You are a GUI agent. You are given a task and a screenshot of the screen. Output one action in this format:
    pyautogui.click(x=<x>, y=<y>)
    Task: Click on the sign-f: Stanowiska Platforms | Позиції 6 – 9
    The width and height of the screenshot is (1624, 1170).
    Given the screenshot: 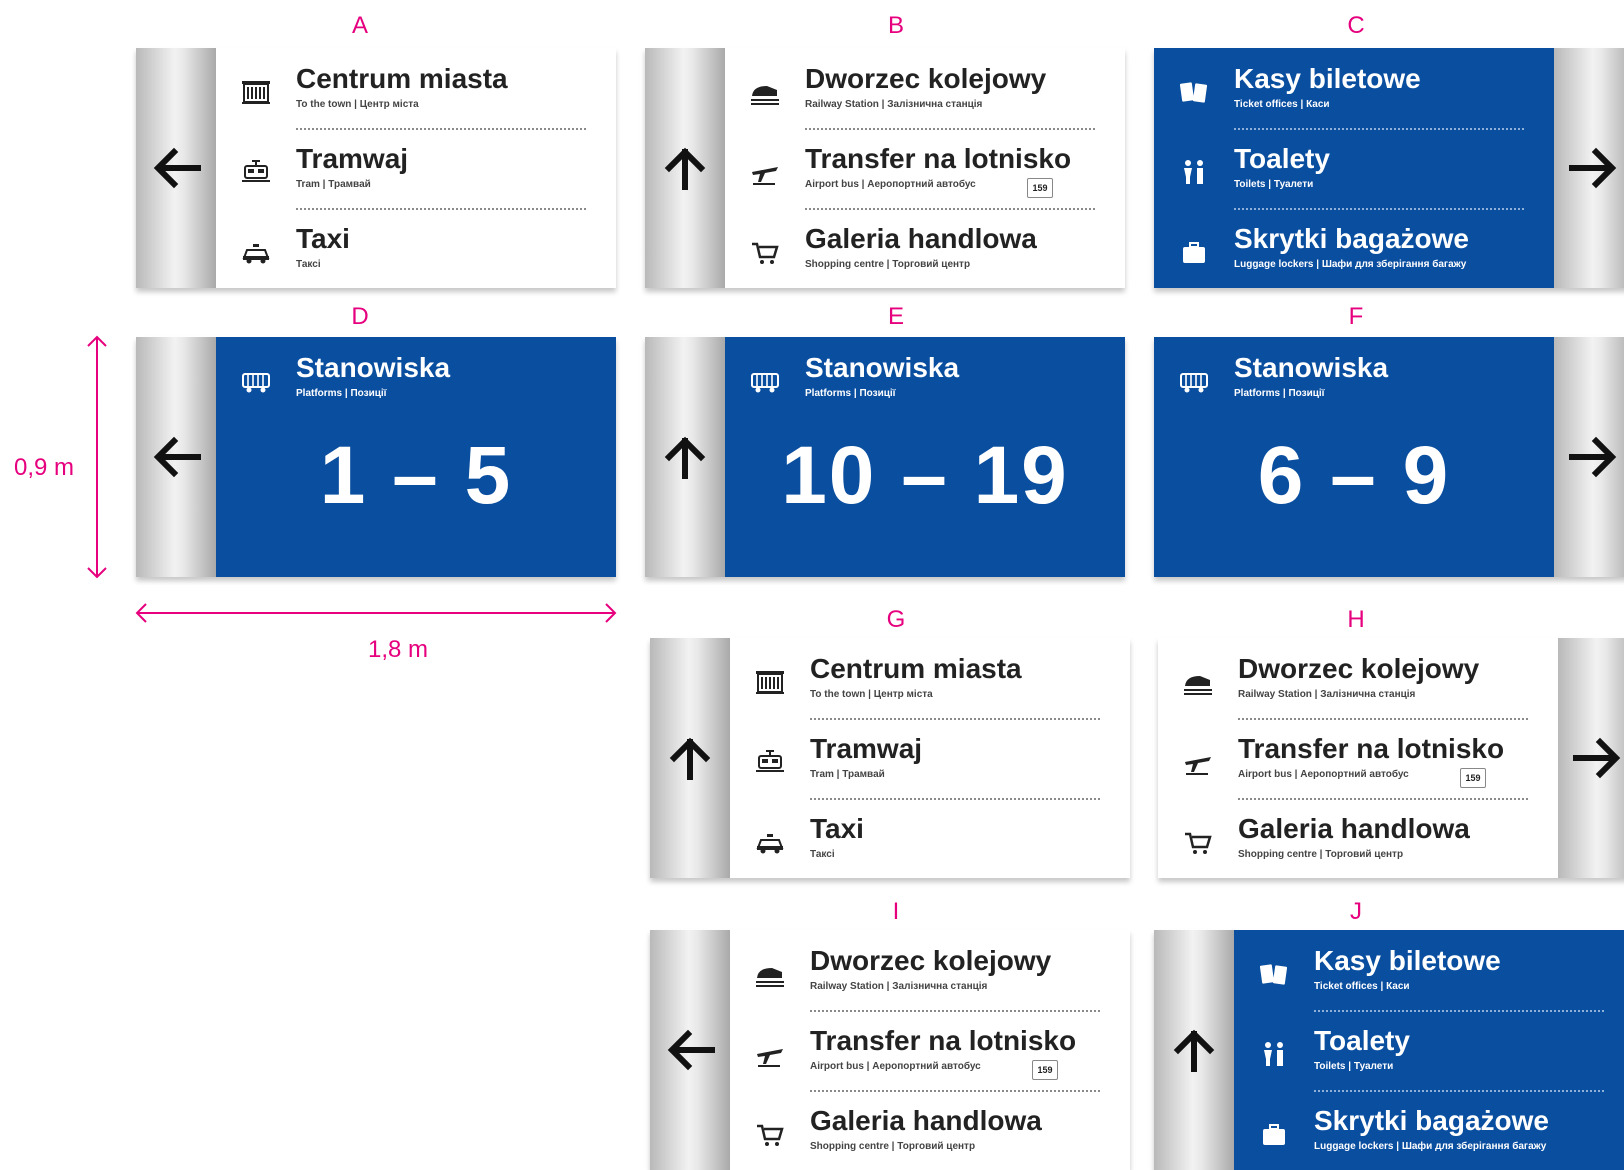 What is the action you would take?
    pyautogui.click(x=1389, y=457)
    